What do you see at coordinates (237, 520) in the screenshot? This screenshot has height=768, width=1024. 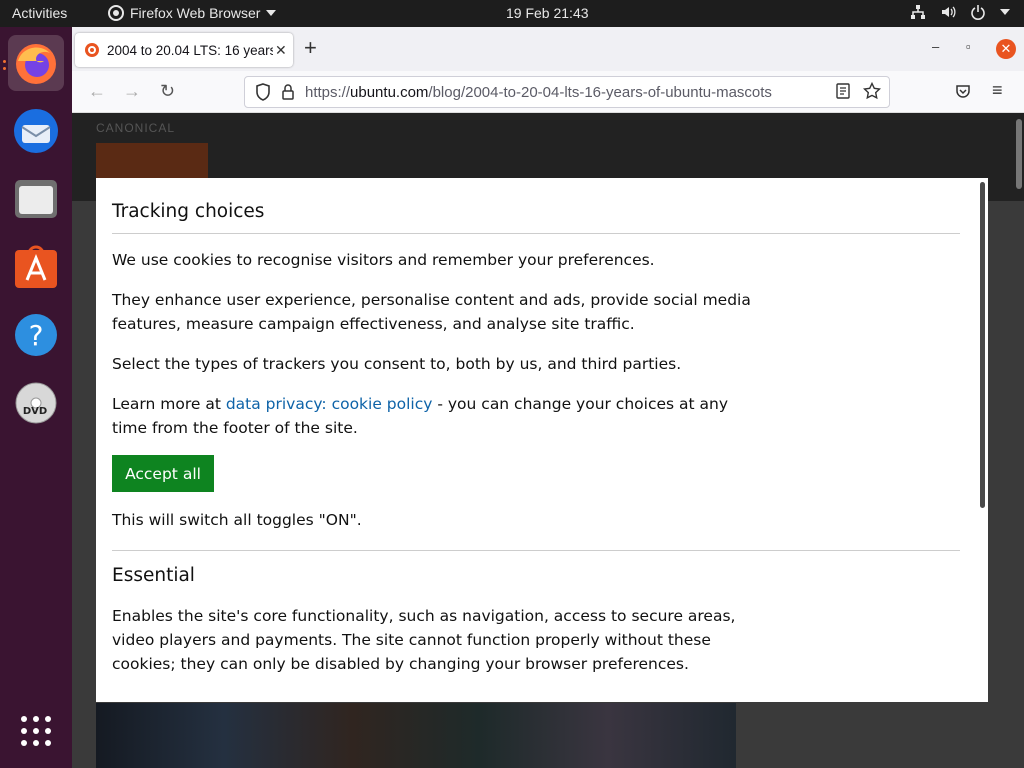 I see `accept-note: This will switch all toggles "ON".` at bounding box center [237, 520].